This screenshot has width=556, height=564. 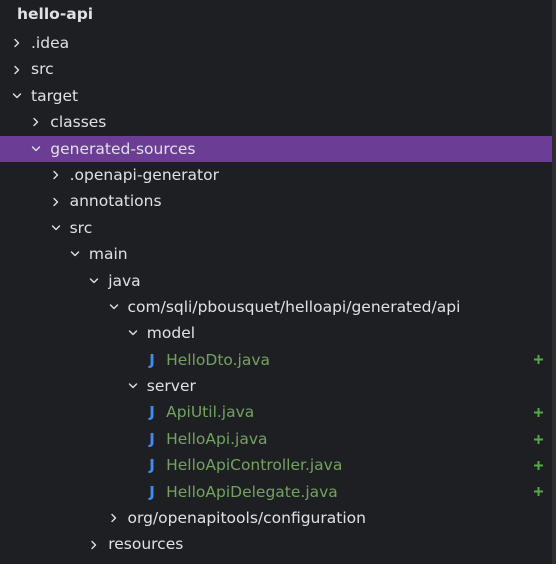 What do you see at coordinates (276, 201) in the screenshot?
I see `tree-item-annotations: annotations` at bounding box center [276, 201].